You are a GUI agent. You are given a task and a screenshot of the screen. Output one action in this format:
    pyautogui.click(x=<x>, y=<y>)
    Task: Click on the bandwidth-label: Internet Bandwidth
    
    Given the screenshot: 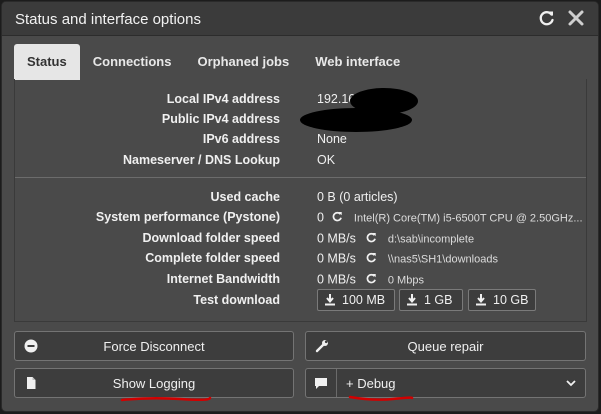 What is the action you would take?
    pyautogui.click(x=223, y=279)
    